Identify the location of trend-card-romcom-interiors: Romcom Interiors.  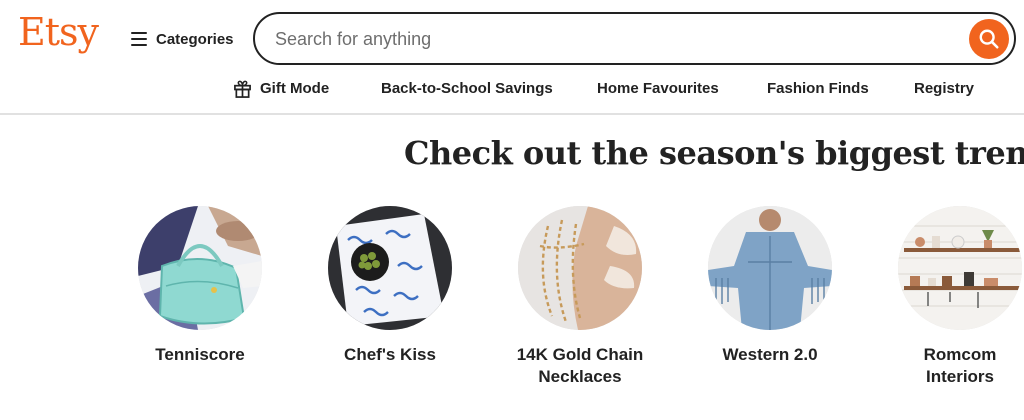
(957, 297).